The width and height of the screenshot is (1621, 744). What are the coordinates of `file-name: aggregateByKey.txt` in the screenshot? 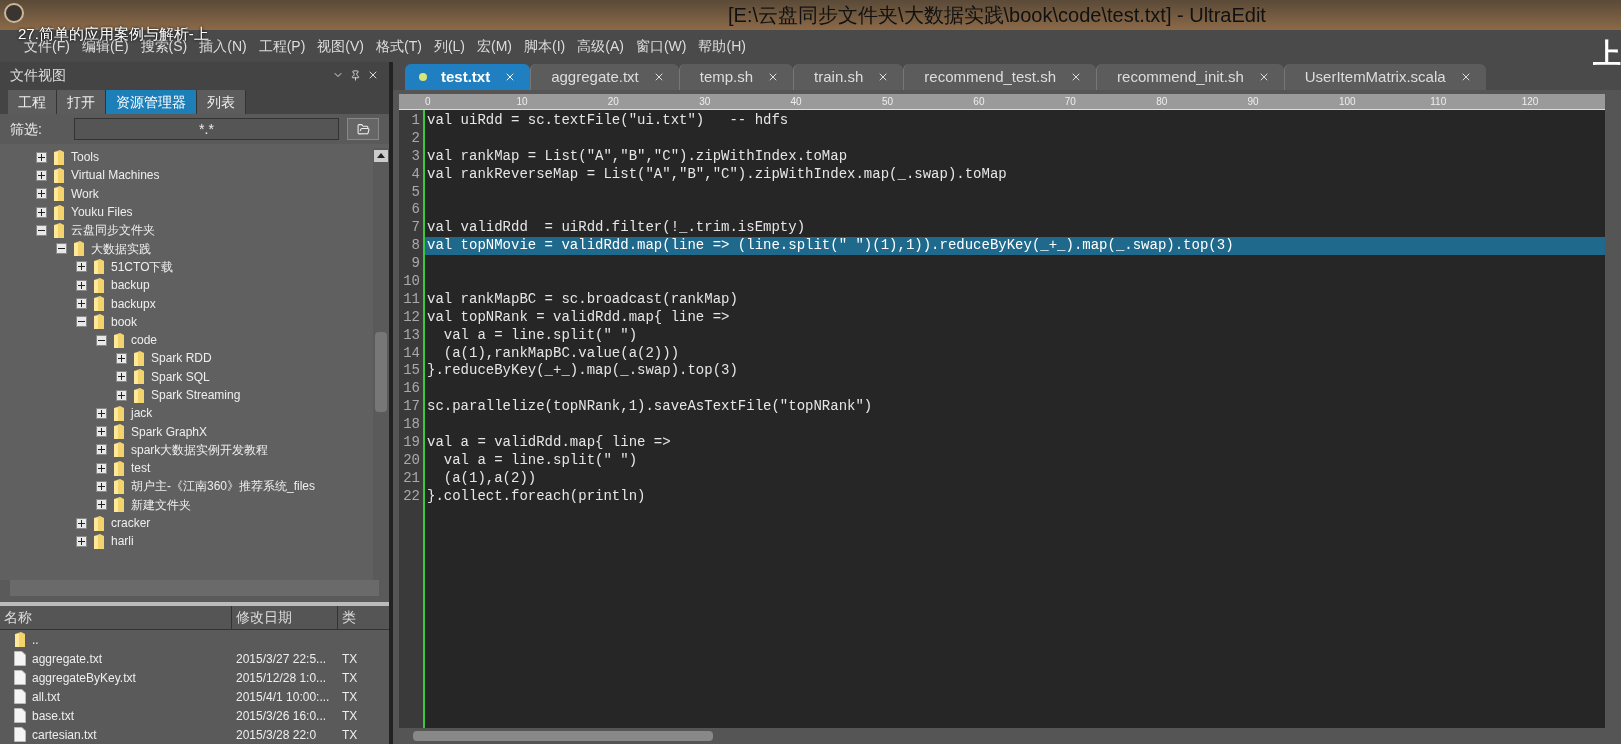 It's located at (84, 677).